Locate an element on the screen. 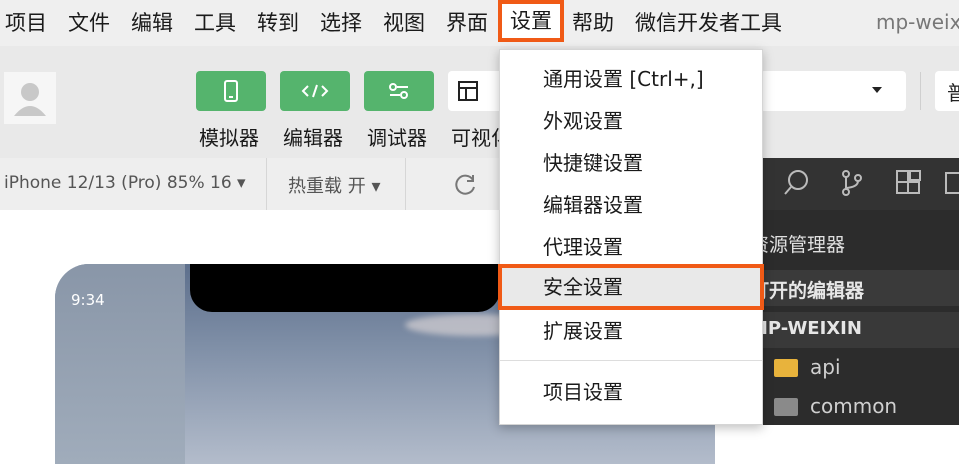 Image resolution: width=959 pixels, height=464 pixels. menu-interface: 界面 is located at coordinates (467, 23).